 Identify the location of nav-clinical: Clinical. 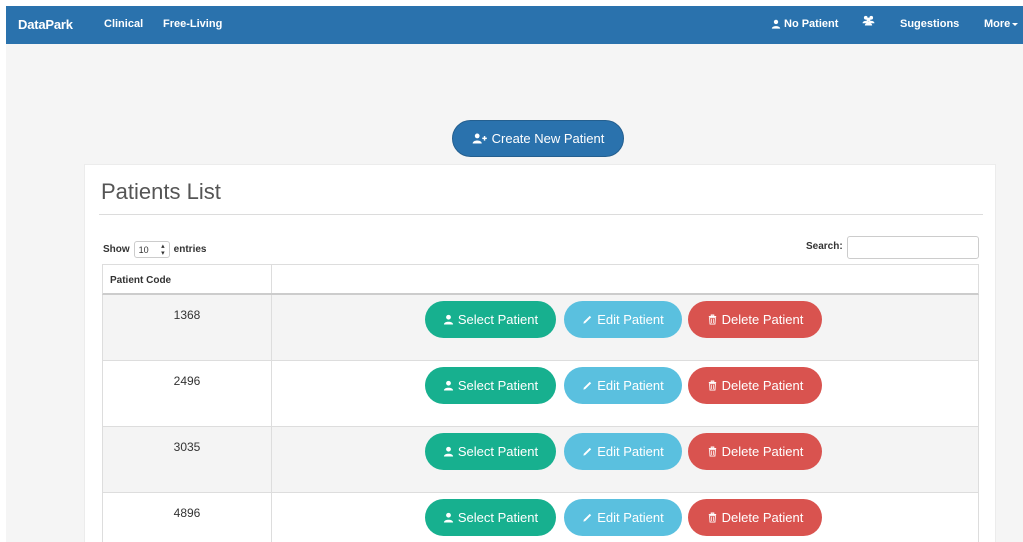
(123, 24).